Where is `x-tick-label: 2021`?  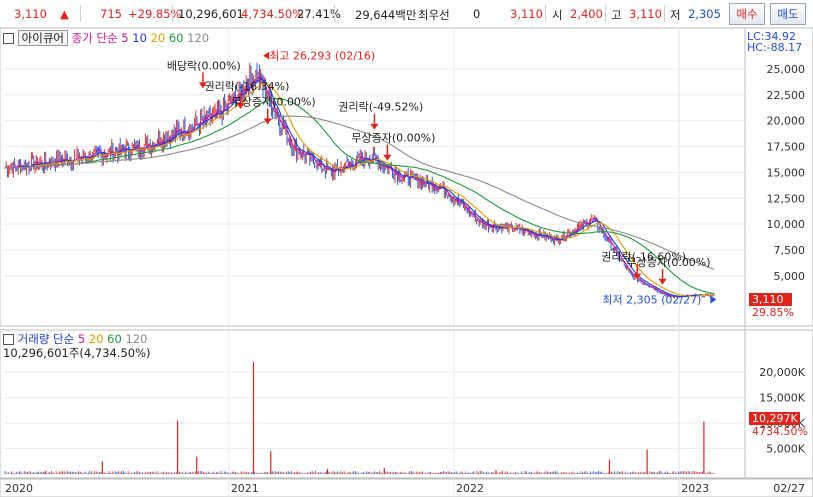 x-tick-label: 2021 is located at coordinates (245, 488).